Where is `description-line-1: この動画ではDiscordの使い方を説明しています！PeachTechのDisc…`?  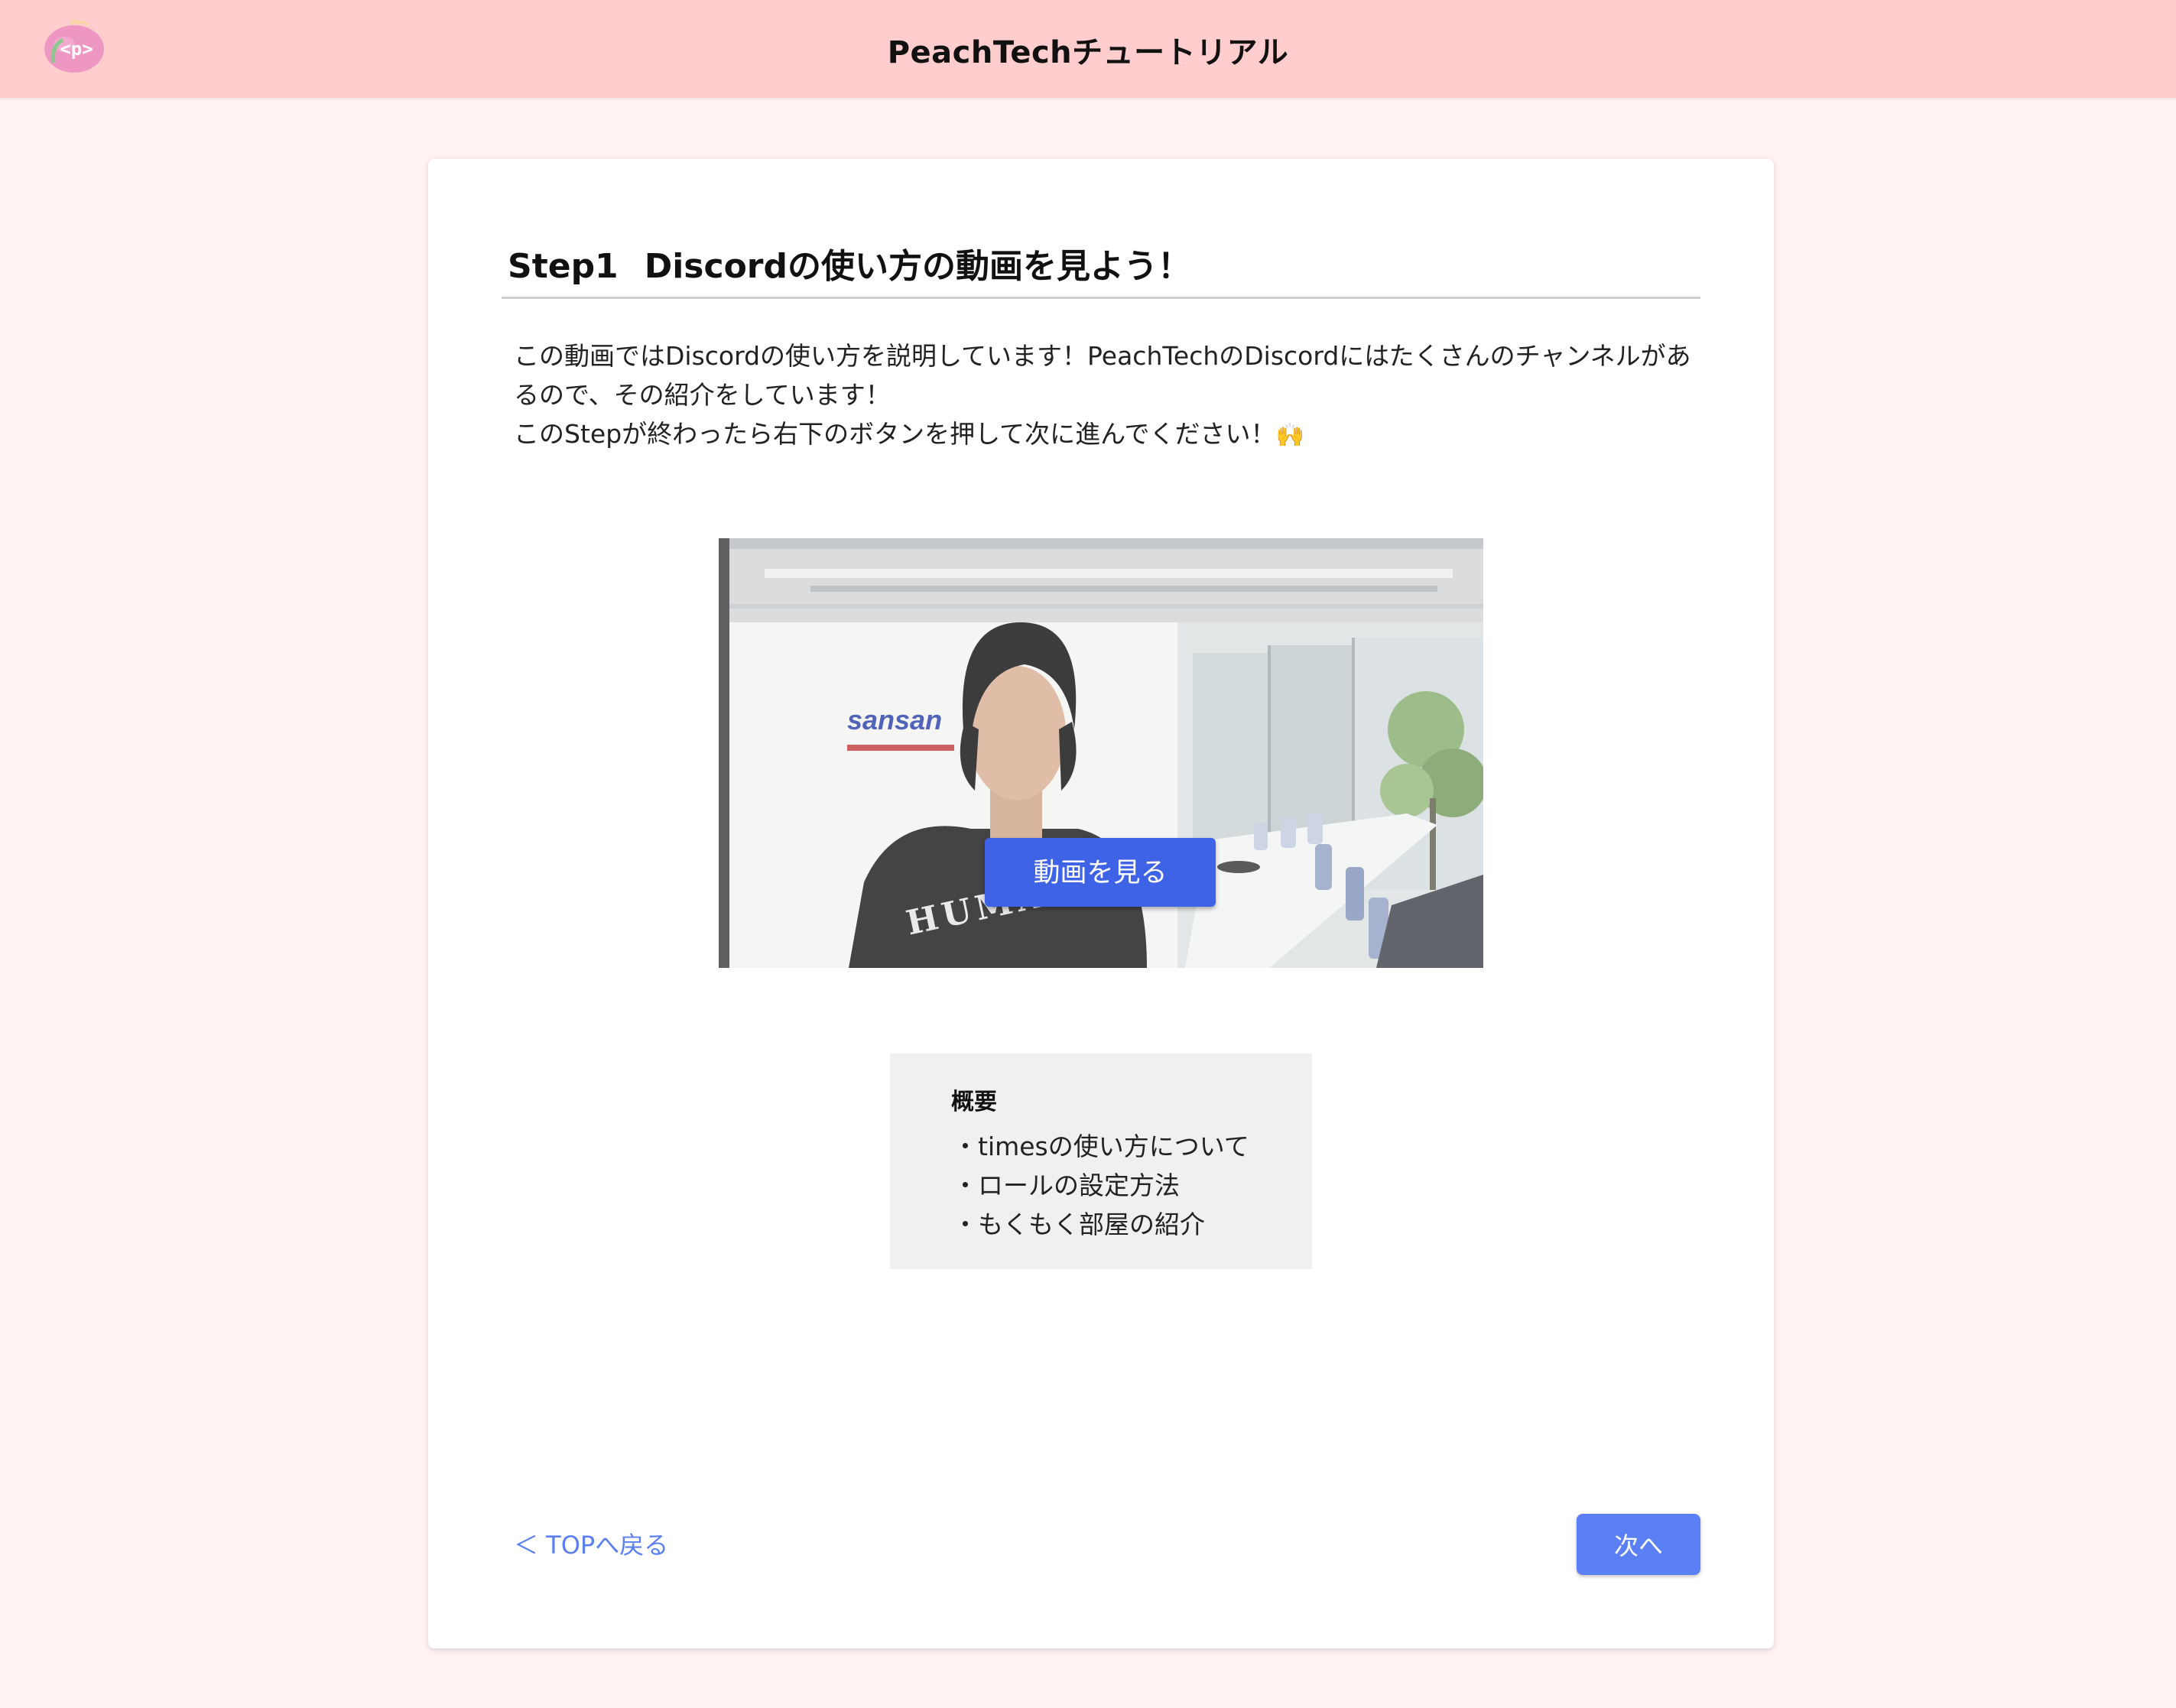
description-line-1: この動画ではDiscordの使い方を説明しています！PeachTechのDisc… is located at coordinates (1102, 375).